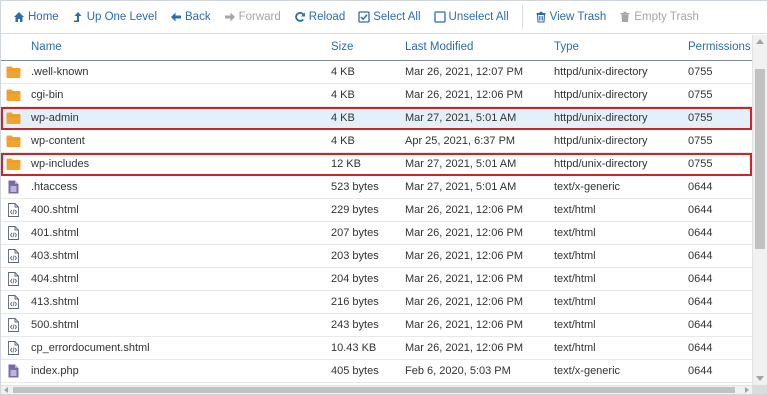 The image size is (768, 395). I want to click on file-name: 404.shtml, so click(55, 279).